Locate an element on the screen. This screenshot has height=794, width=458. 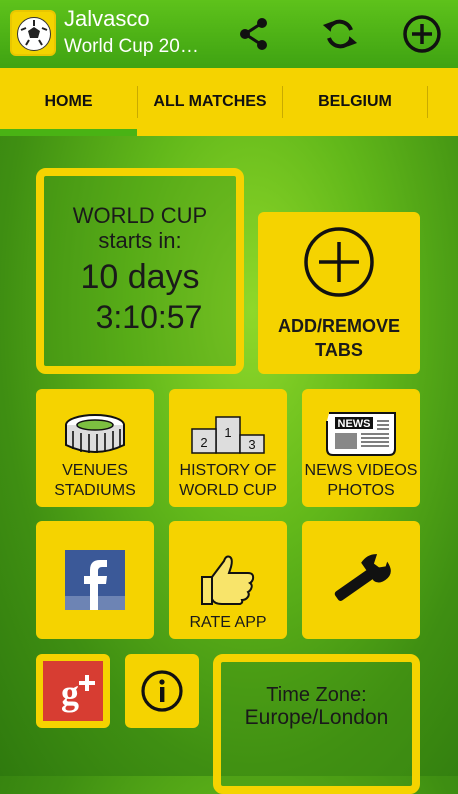
stadium-icon is located at coordinates (95, 433).